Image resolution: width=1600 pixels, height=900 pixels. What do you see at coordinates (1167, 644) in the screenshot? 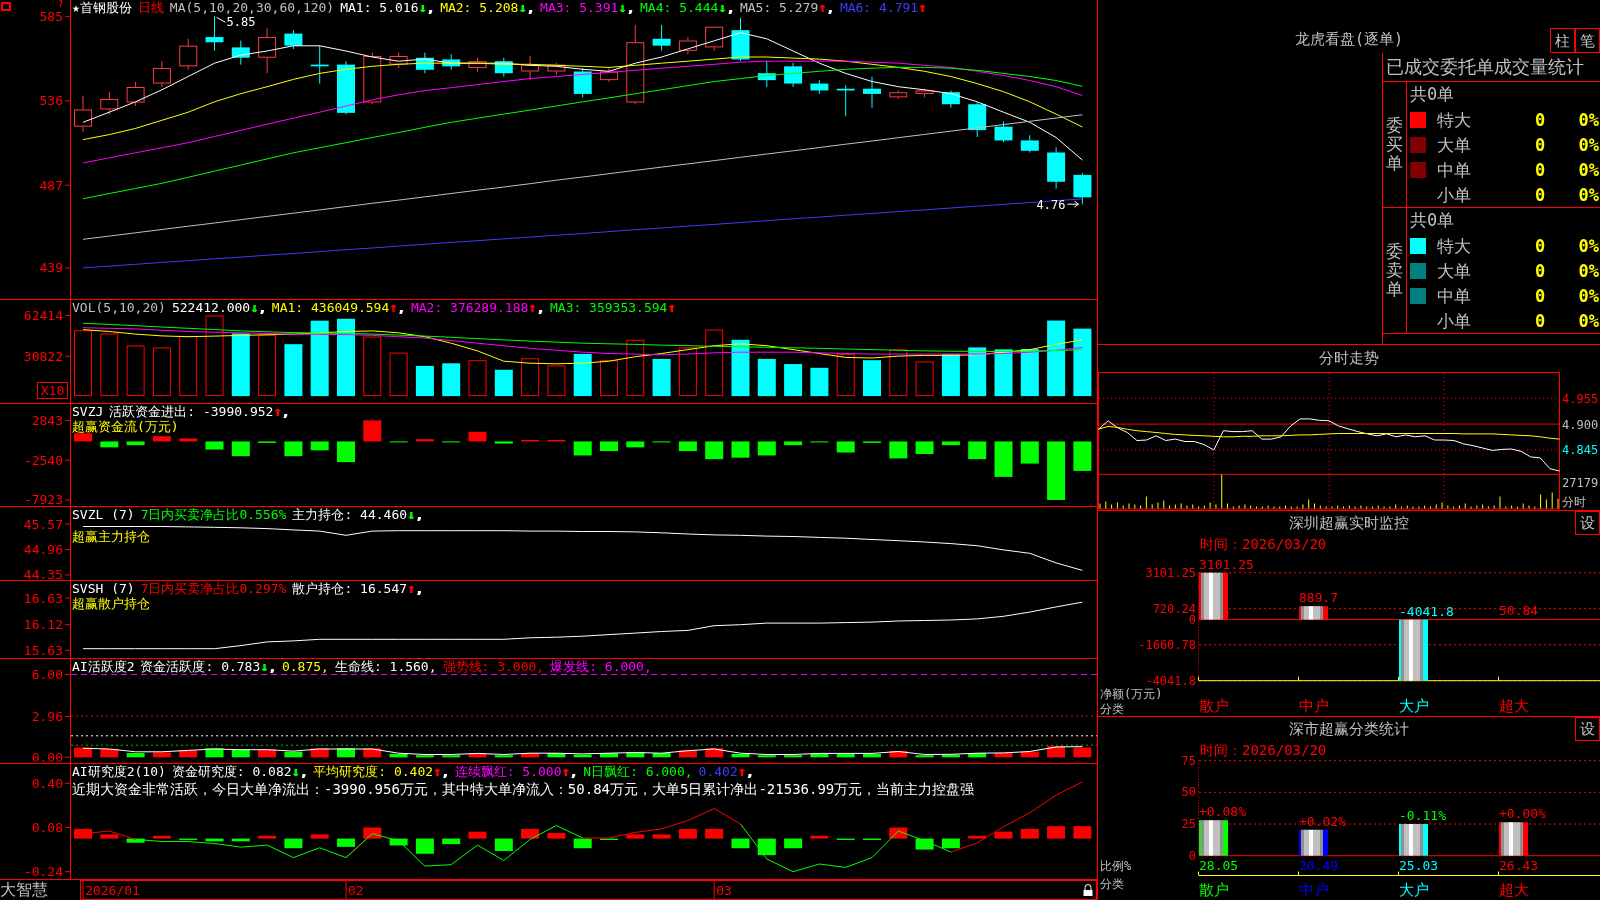
I see `axis-label: -1660.78` at bounding box center [1167, 644].